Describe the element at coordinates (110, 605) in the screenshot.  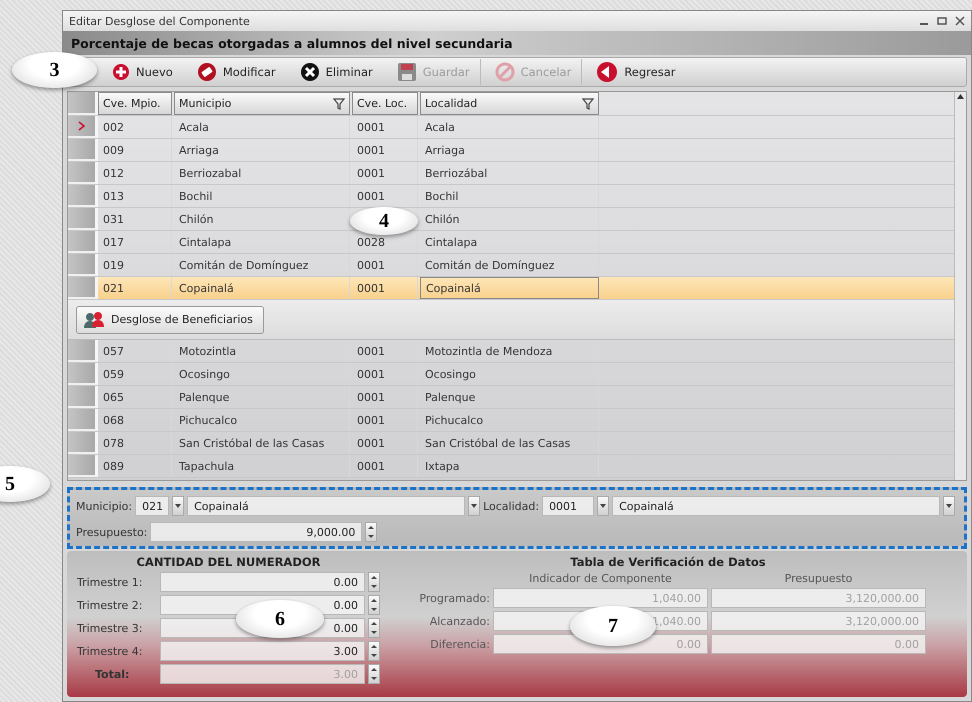
I see `field-label: Trimestre 2:` at that location.